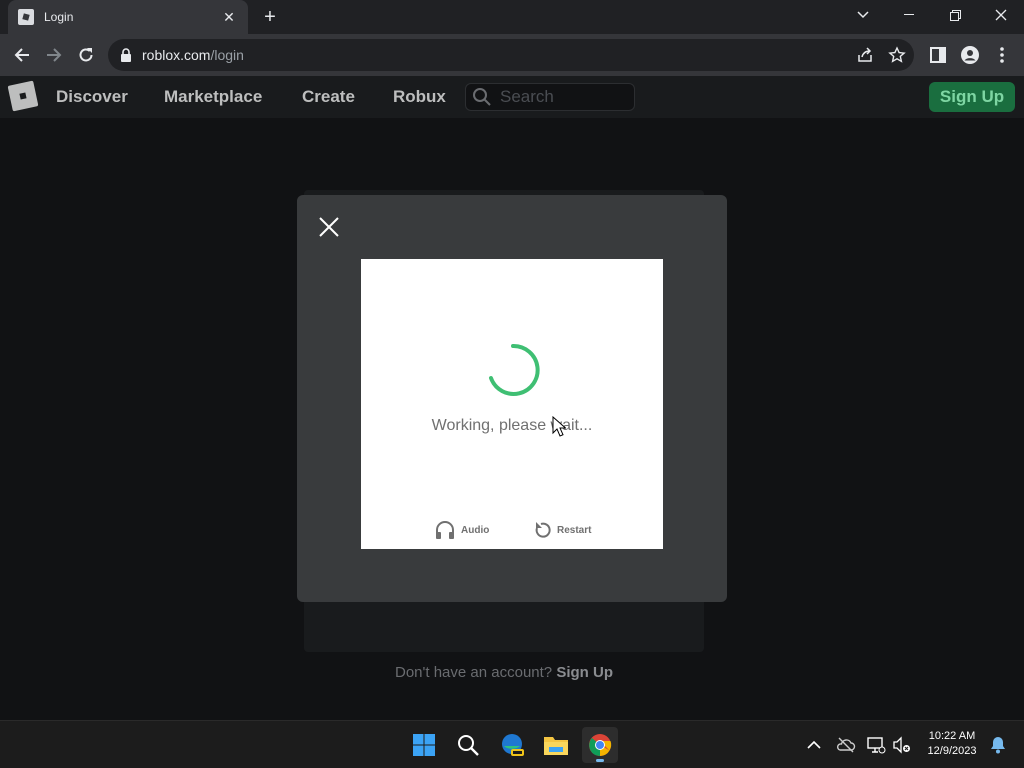 The image size is (1024, 768). Describe the element at coordinates (600, 760) in the screenshot. I see `active-indicator` at that location.